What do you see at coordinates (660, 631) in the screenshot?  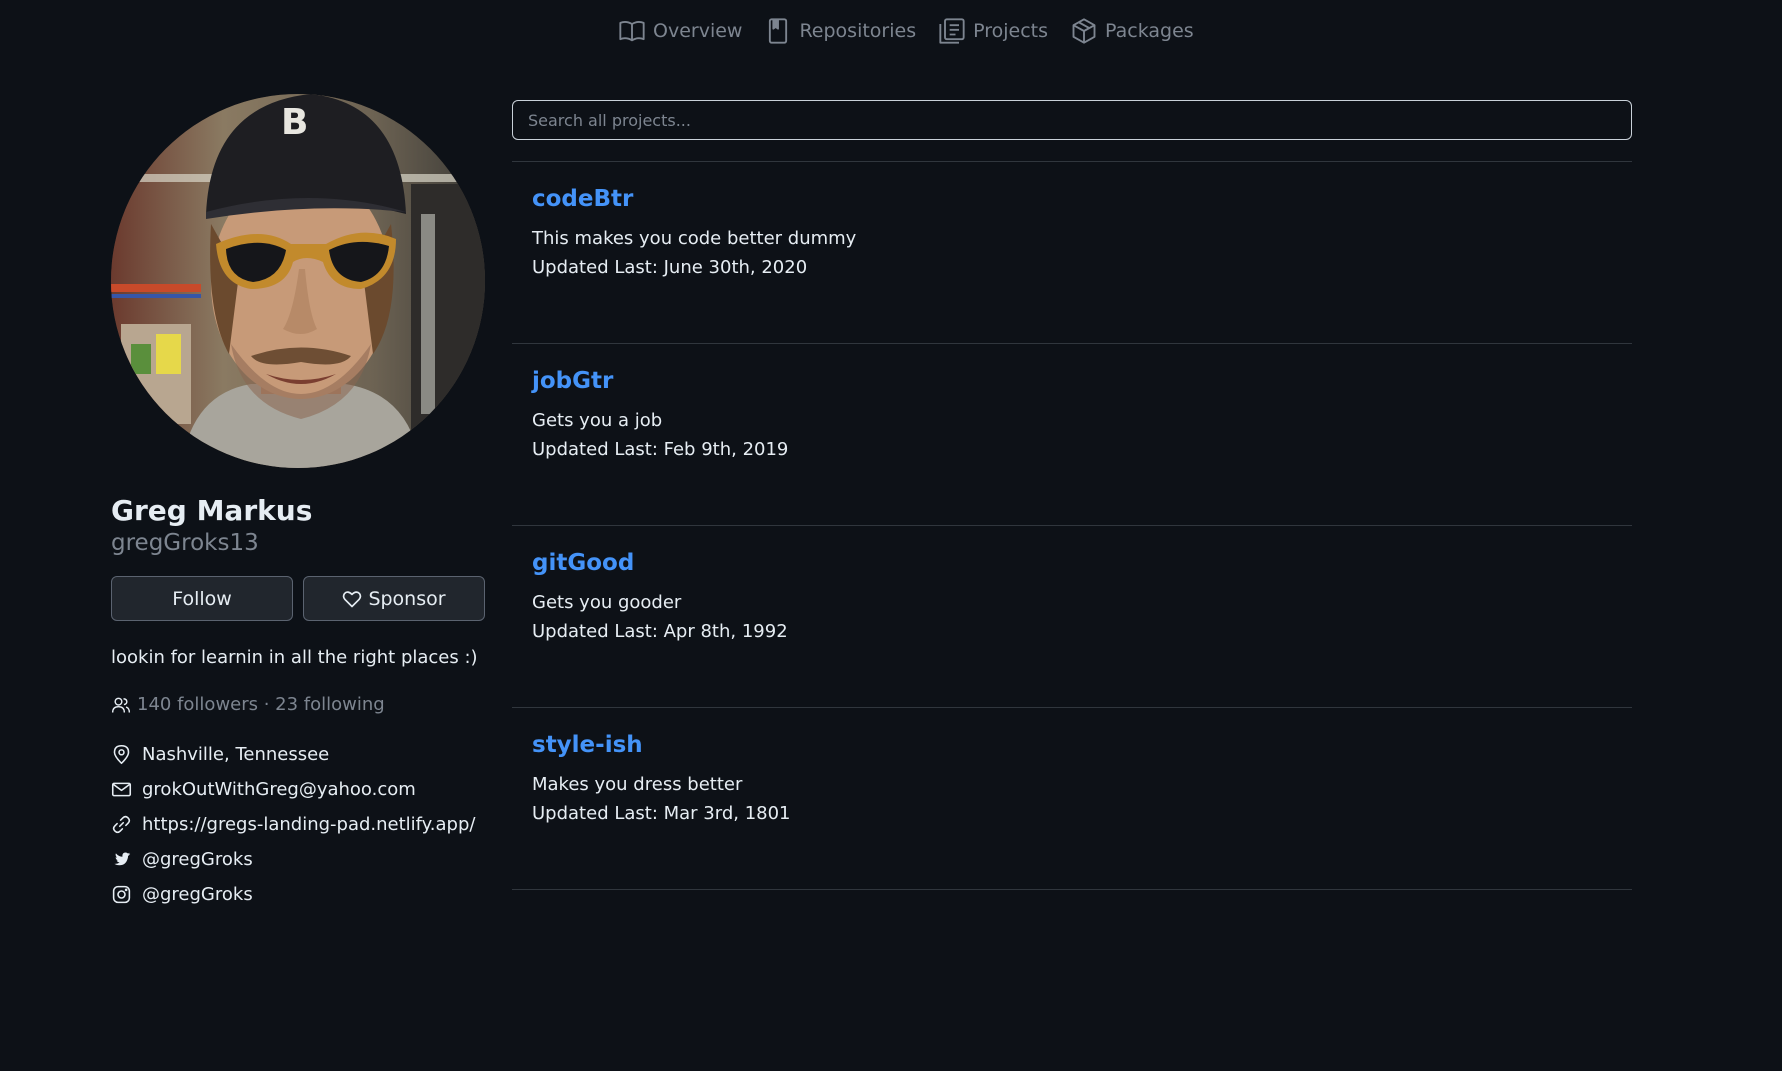 I see `project-updated: Updated Last: Apr 8th, 1992` at bounding box center [660, 631].